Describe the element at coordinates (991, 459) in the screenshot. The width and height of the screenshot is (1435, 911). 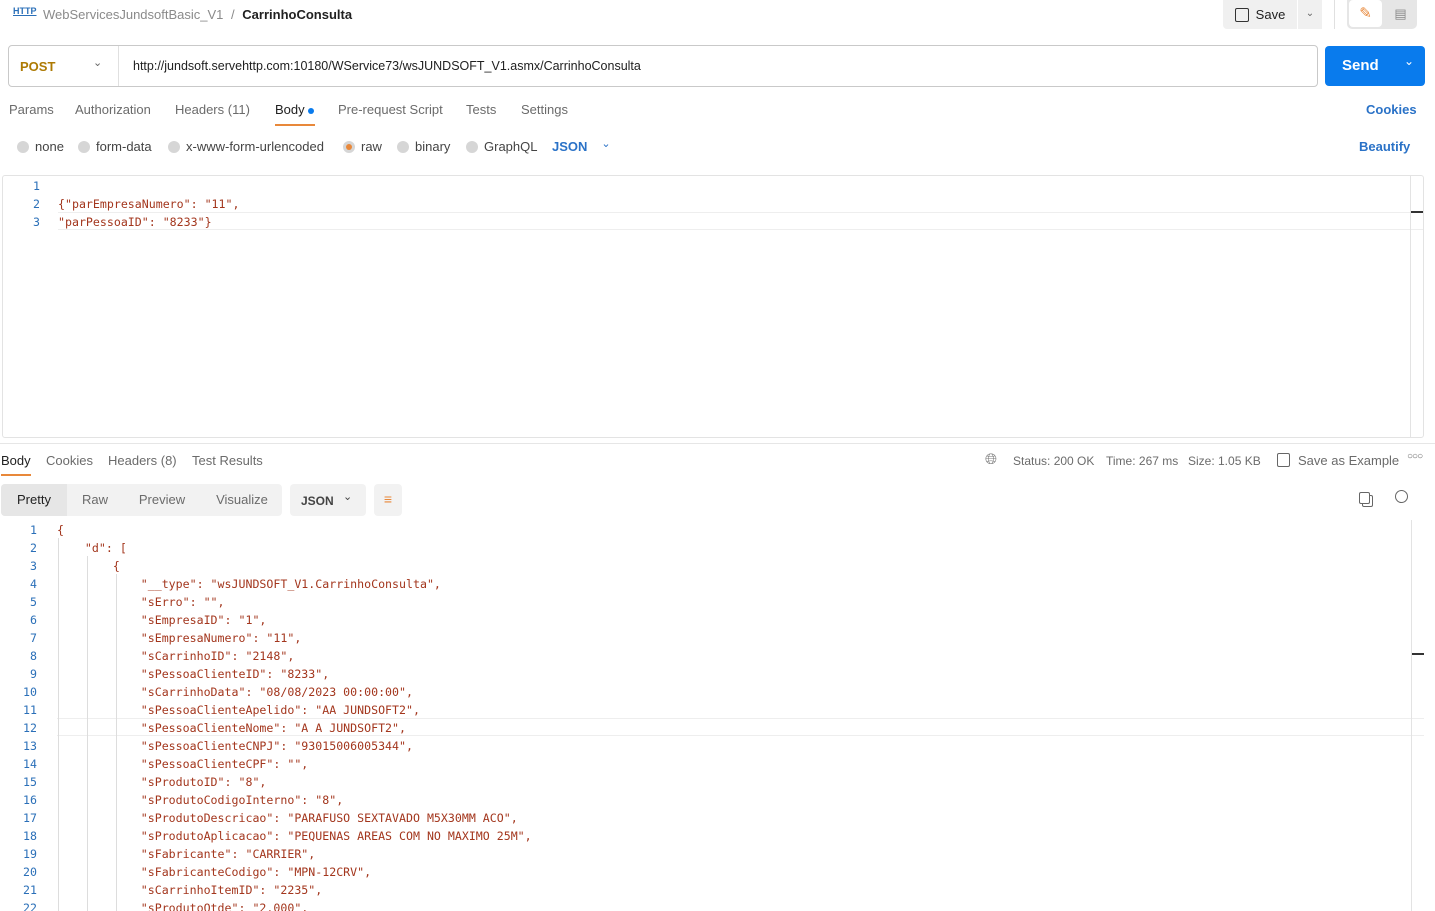
I see `globe-icon: 🌐︎` at that location.